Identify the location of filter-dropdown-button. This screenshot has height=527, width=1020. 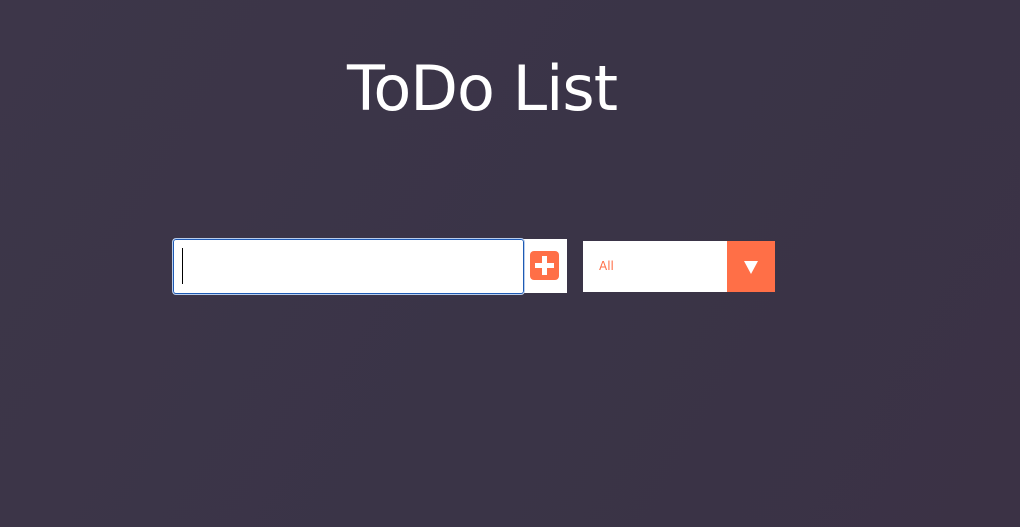
(751, 266).